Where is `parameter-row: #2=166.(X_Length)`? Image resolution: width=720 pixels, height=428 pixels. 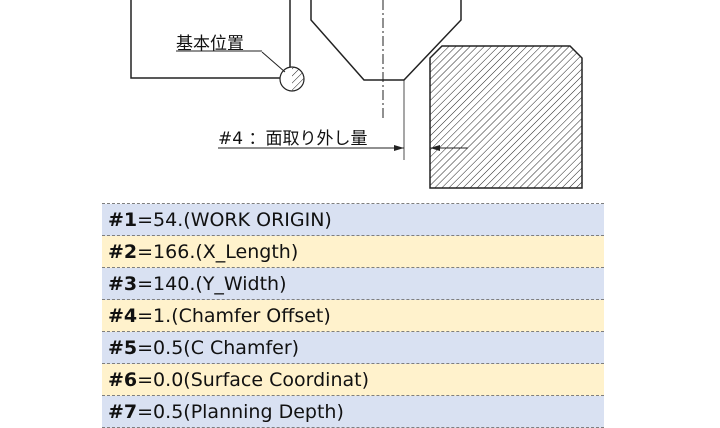 parameter-row: #2=166.(X_Length) is located at coordinates (353, 252).